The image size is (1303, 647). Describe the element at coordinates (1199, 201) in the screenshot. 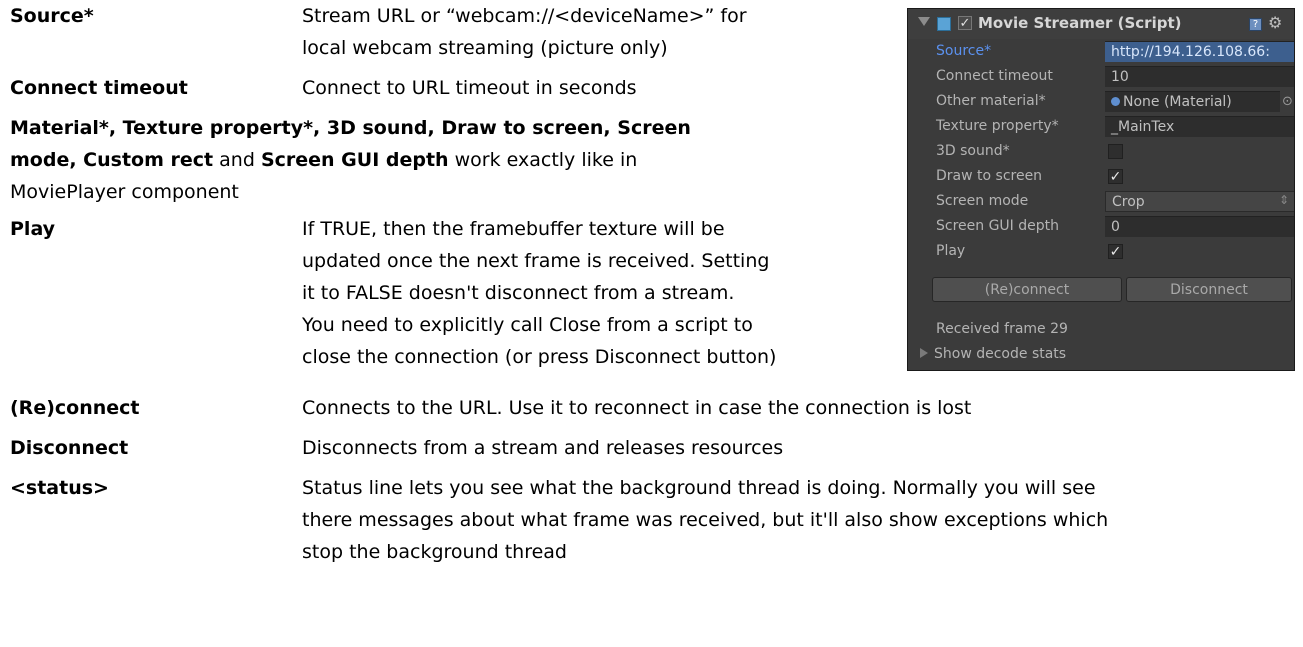

I see `screen-mode-dropdown: Crop ⇕` at that location.